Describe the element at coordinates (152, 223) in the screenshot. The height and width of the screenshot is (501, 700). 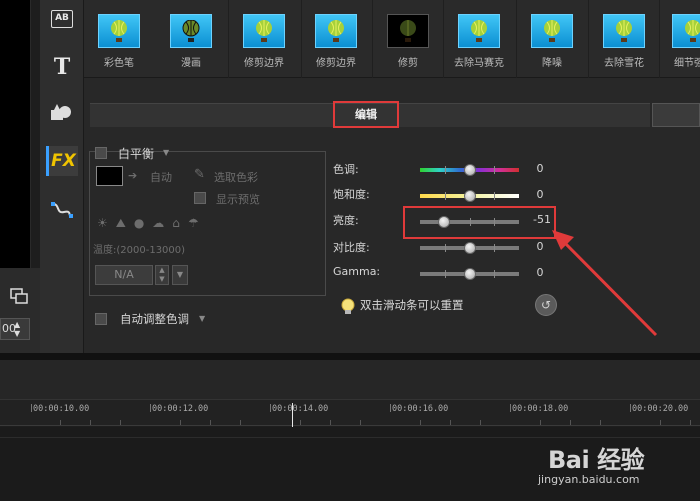
I see `light-source-icons: ☀⛰●☁⌂☂` at that location.